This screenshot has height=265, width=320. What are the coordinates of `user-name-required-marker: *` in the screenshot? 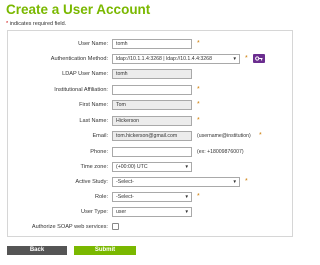 It's located at (198, 43).